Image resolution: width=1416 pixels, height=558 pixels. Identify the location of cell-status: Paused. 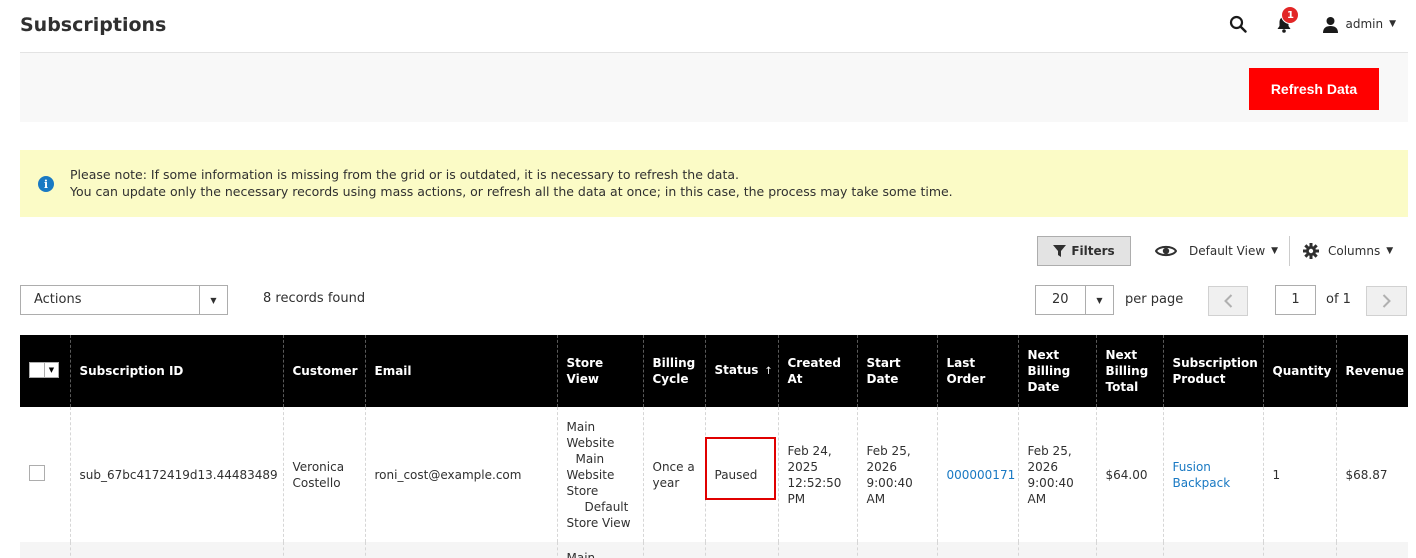
(741, 474).